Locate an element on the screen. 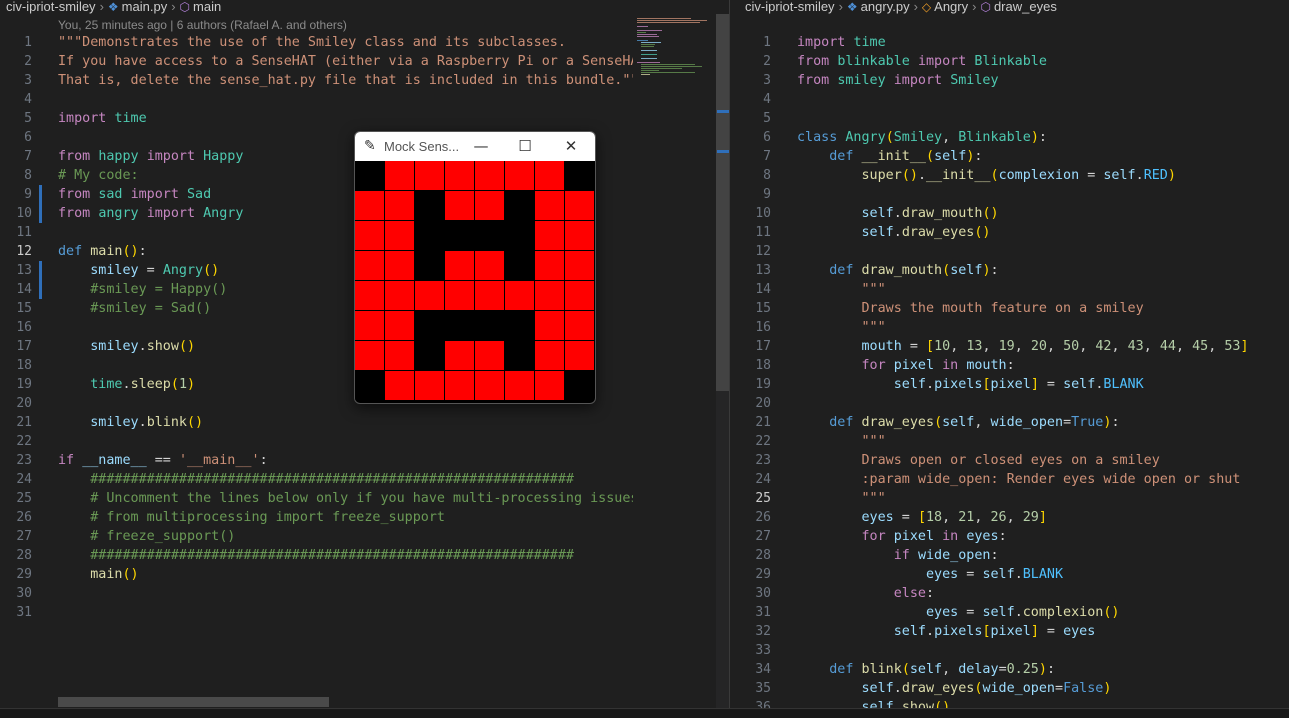  line-text: Draws the mouth feature on a smiley is located at coordinates (970, 308).